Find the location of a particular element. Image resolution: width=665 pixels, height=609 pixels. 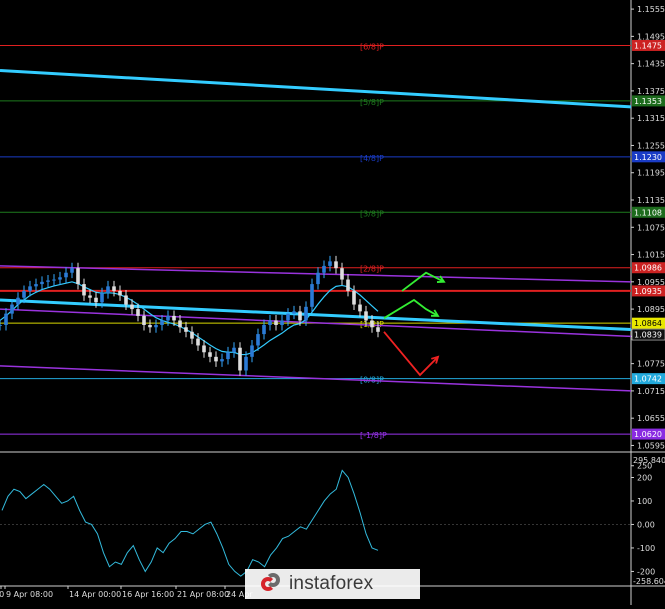

price-tick-label: 1.0895 is located at coordinates (651, 309).